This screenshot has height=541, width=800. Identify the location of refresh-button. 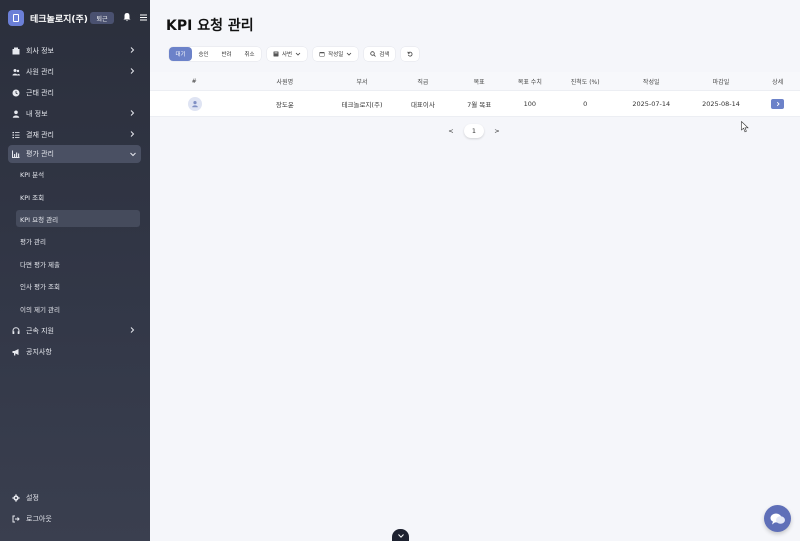
(410, 54).